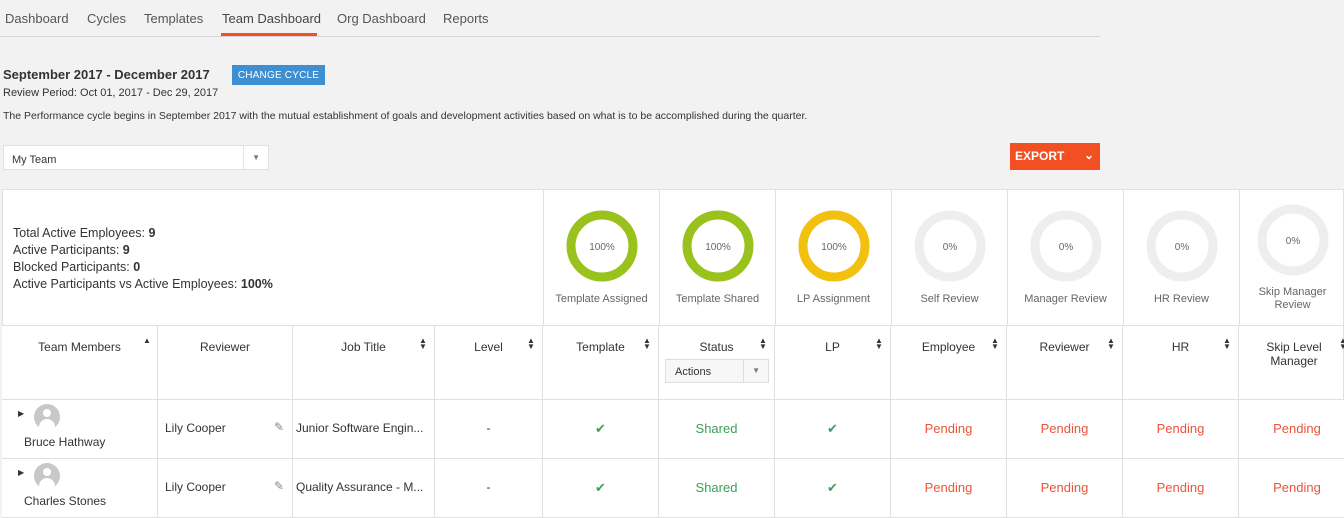 The image size is (1344, 518). Describe the element at coordinates (1065, 363) in the screenshot. I see `header-reviewer-status: Reviewer ▲ ▼` at that location.